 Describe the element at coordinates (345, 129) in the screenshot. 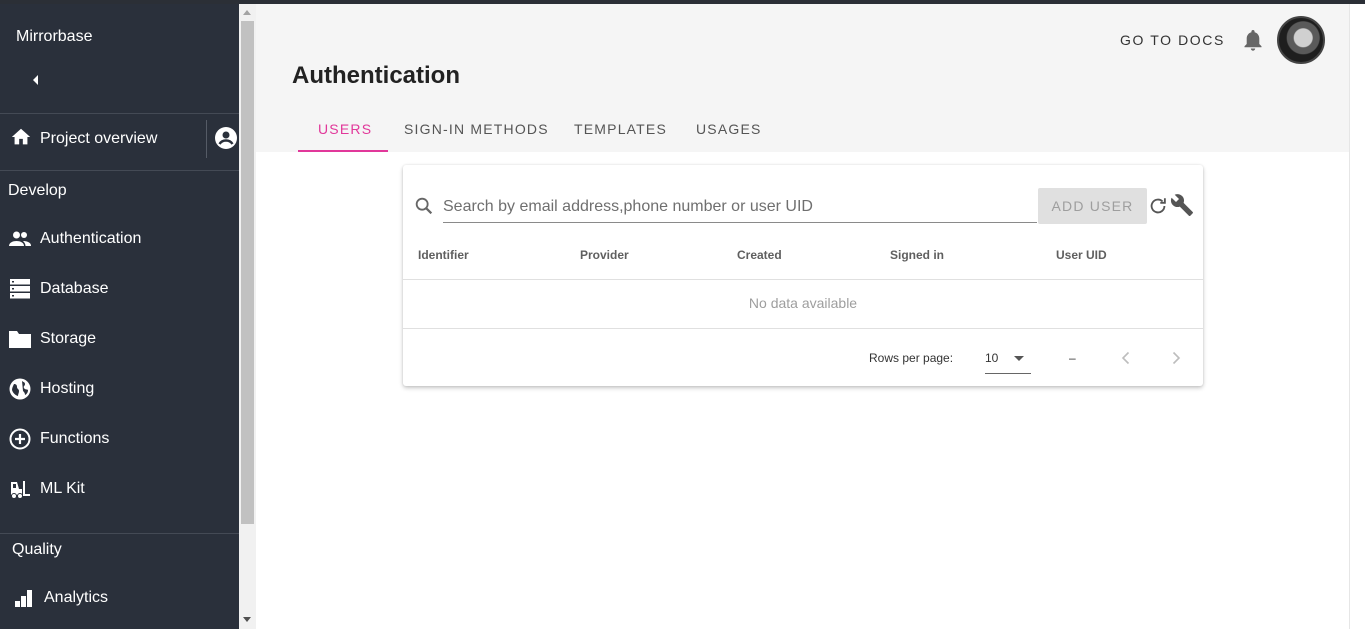

I see `tab-users: USERS` at that location.